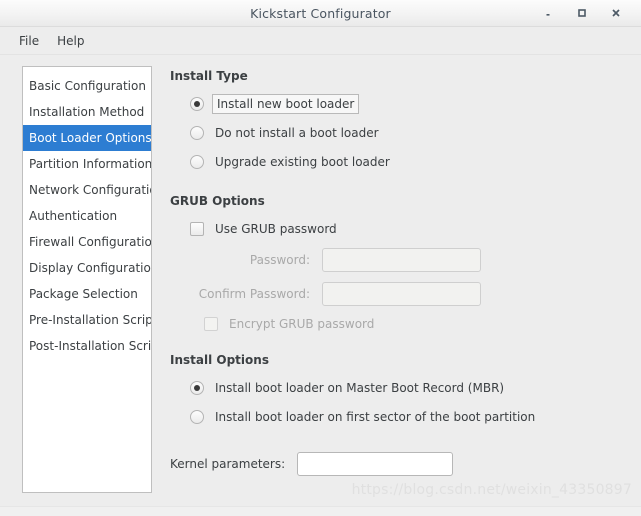  Describe the element at coordinates (405, 324) in the screenshot. I see `checkbox-row-encrypt-grub-password: Encrypt GRUB password` at that location.